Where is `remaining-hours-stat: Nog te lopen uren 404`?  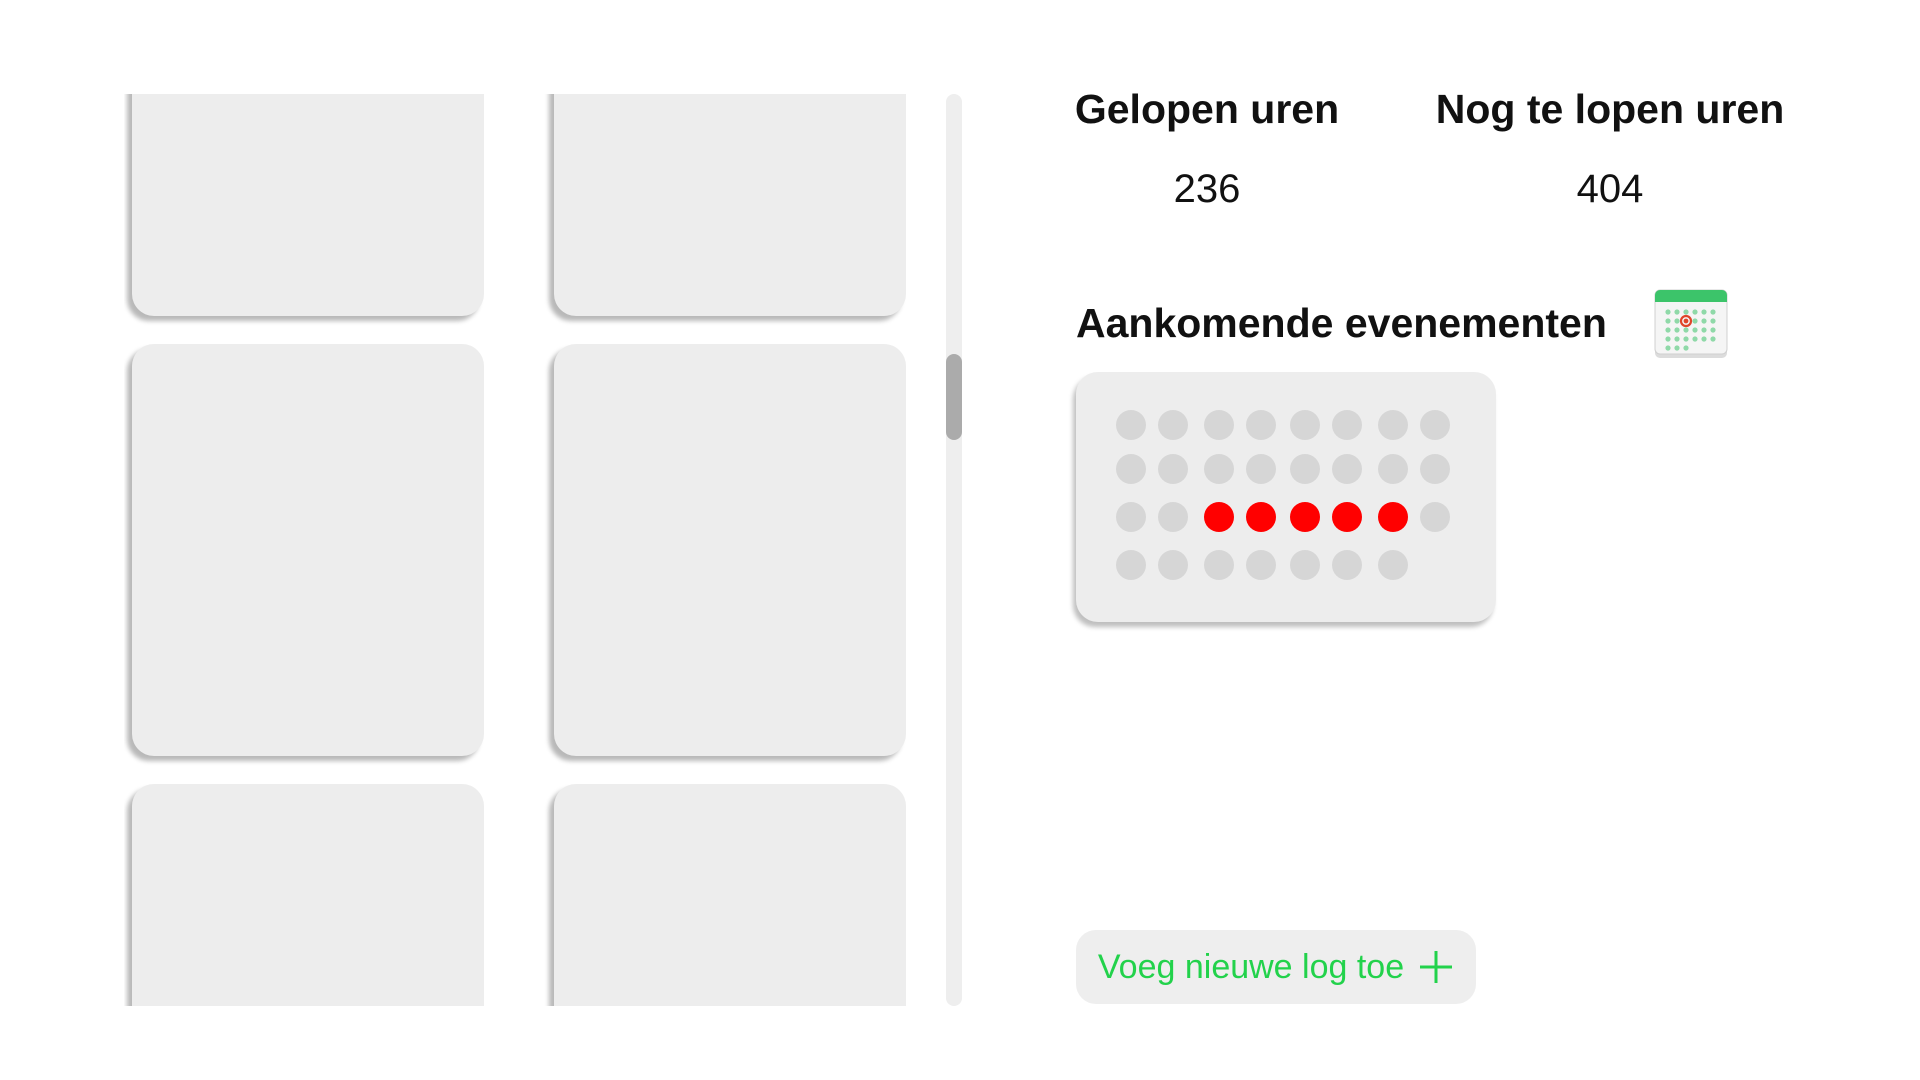
remaining-hours-stat: Nog te lopen uren 404 is located at coordinates (1610, 149).